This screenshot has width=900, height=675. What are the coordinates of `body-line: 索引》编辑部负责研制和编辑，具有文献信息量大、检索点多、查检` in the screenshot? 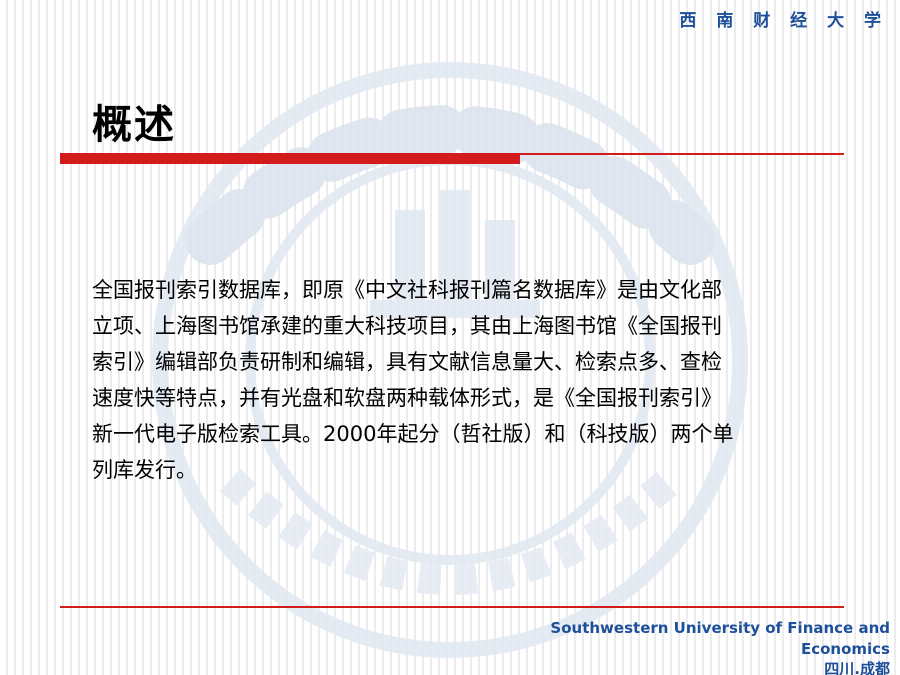 It's located at (407, 362).